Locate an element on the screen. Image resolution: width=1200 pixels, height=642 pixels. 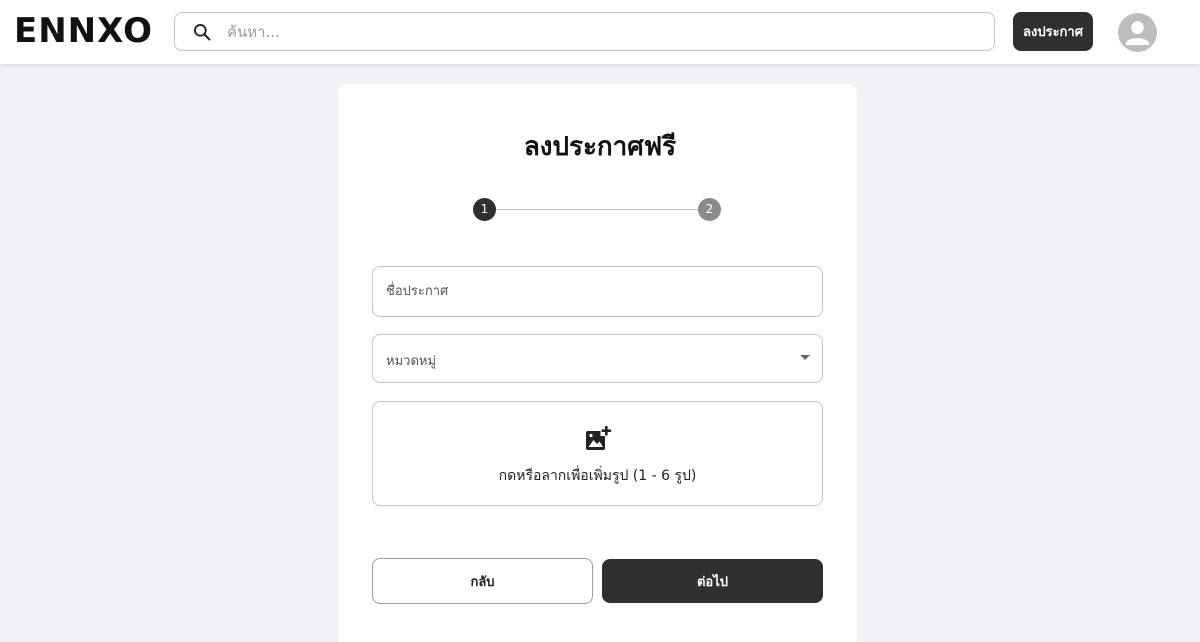
logo: ENNXO is located at coordinates (83, 31).